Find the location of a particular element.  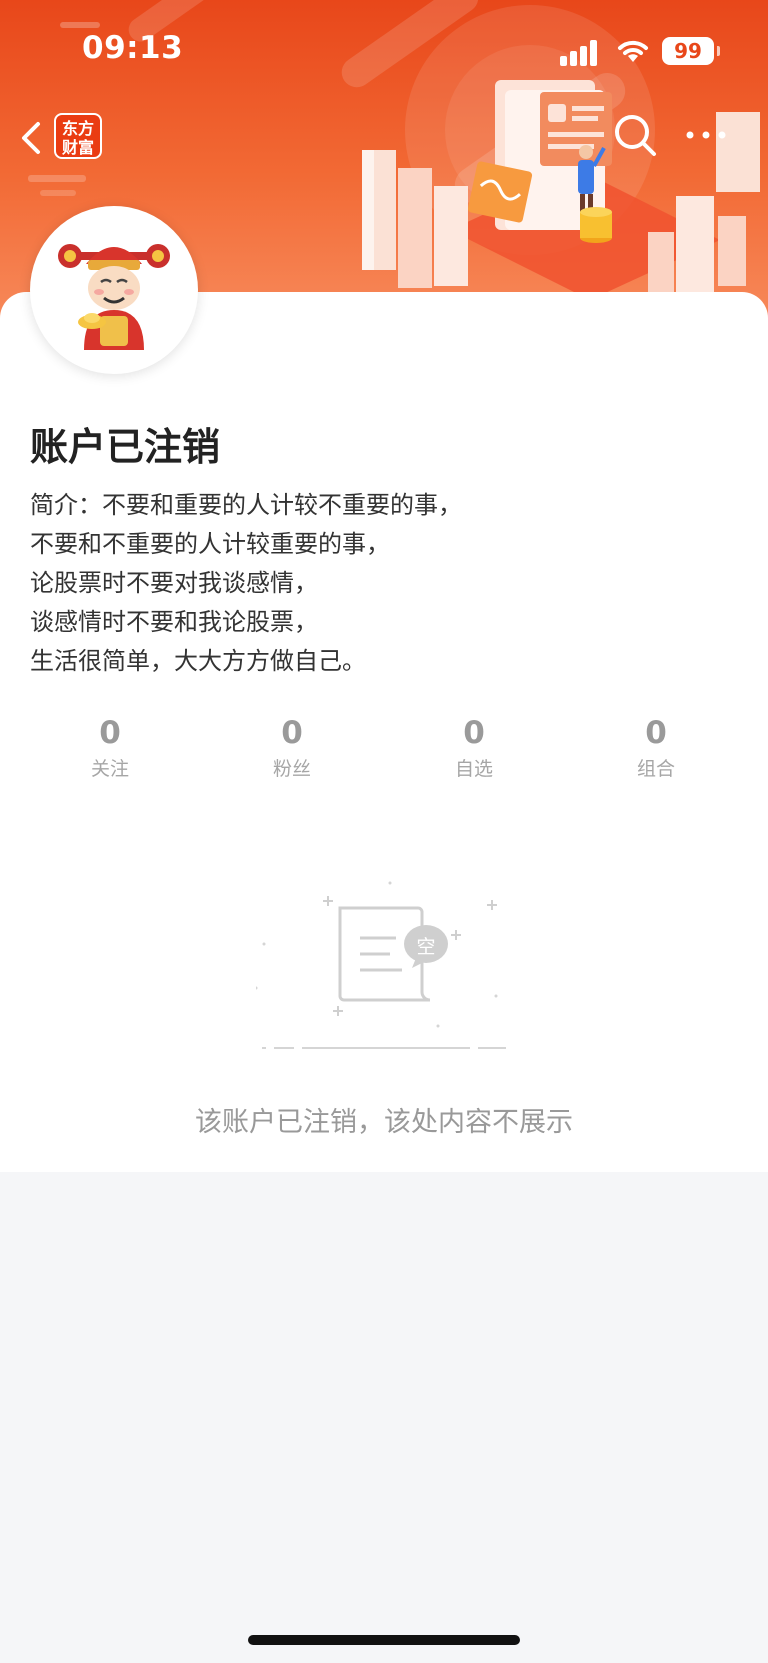

search-icon is located at coordinates (635, 135).